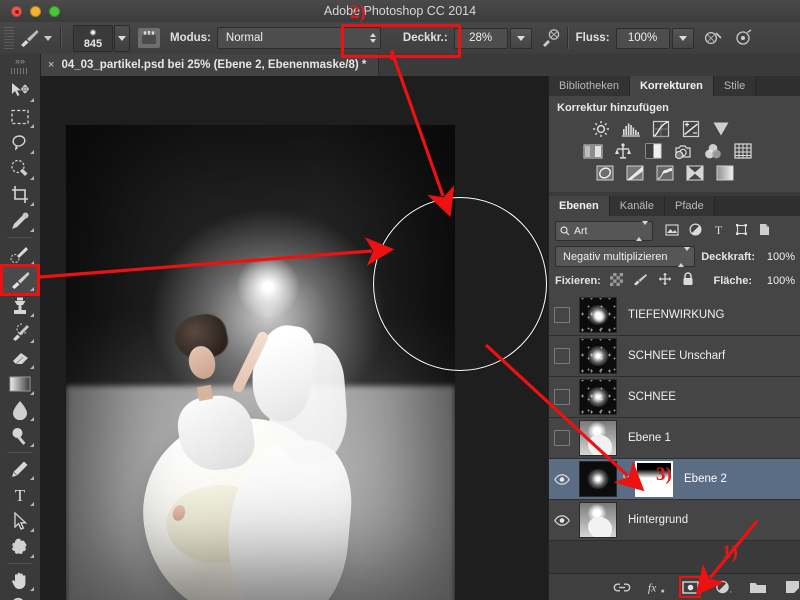 The height and width of the screenshot is (600, 800). Describe the element at coordinates (661, 129) in the screenshot. I see `curves-icon` at that location.